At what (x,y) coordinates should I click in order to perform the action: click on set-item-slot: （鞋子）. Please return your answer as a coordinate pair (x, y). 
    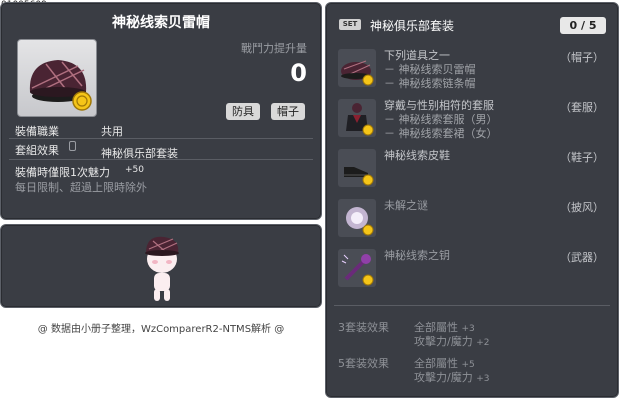
    Looking at the image, I should click on (582, 157).